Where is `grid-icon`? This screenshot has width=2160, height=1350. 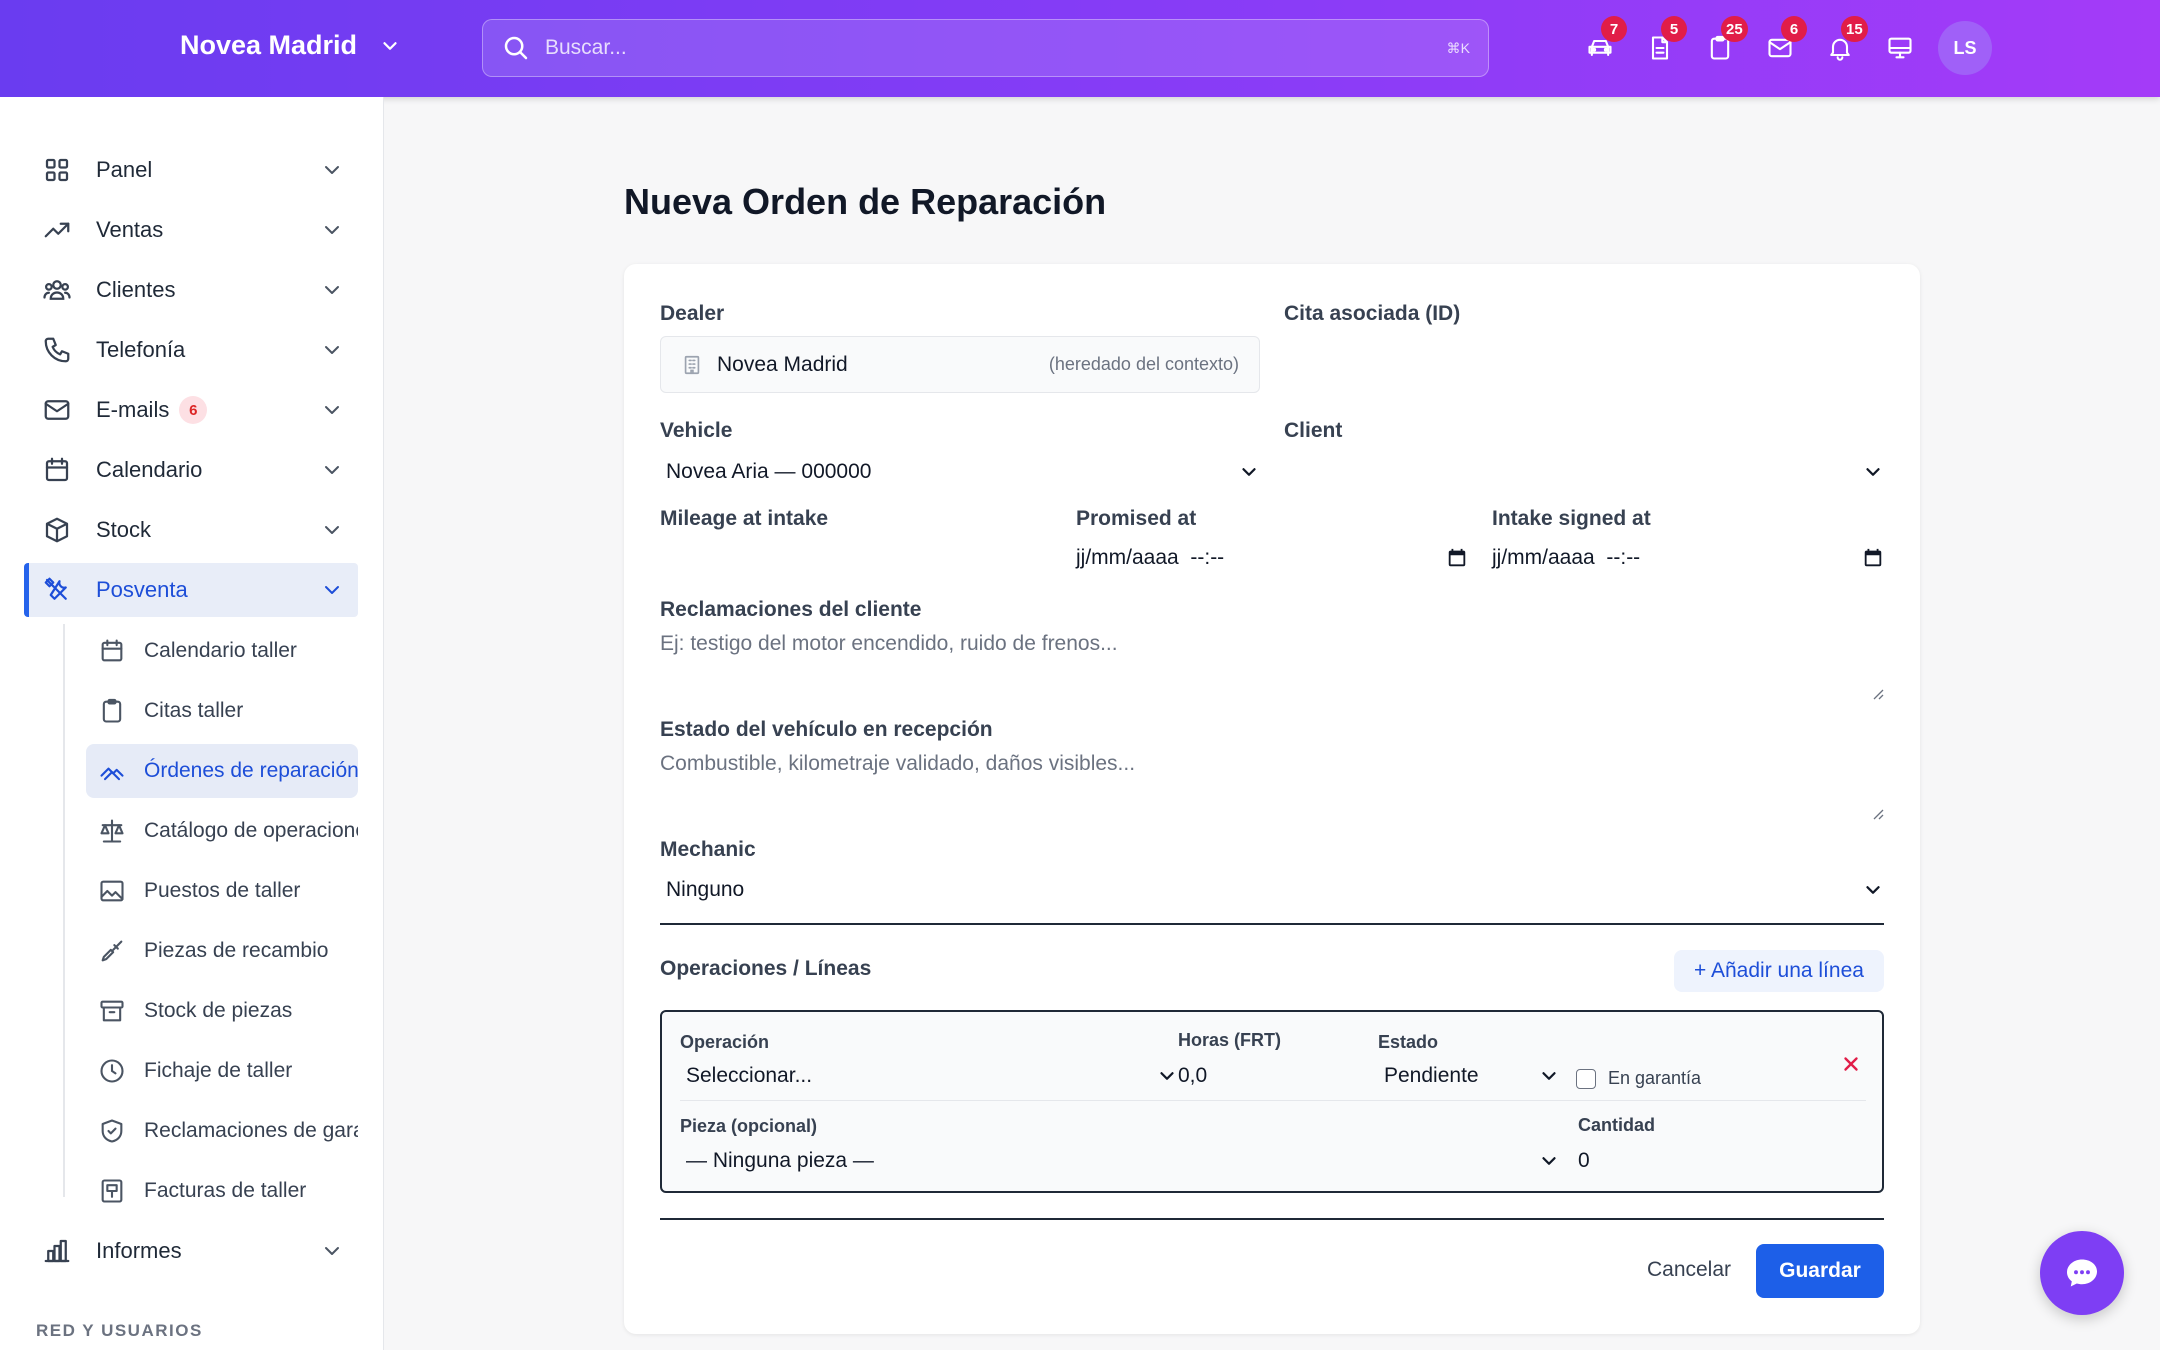
grid-icon is located at coordinates (57, 170).